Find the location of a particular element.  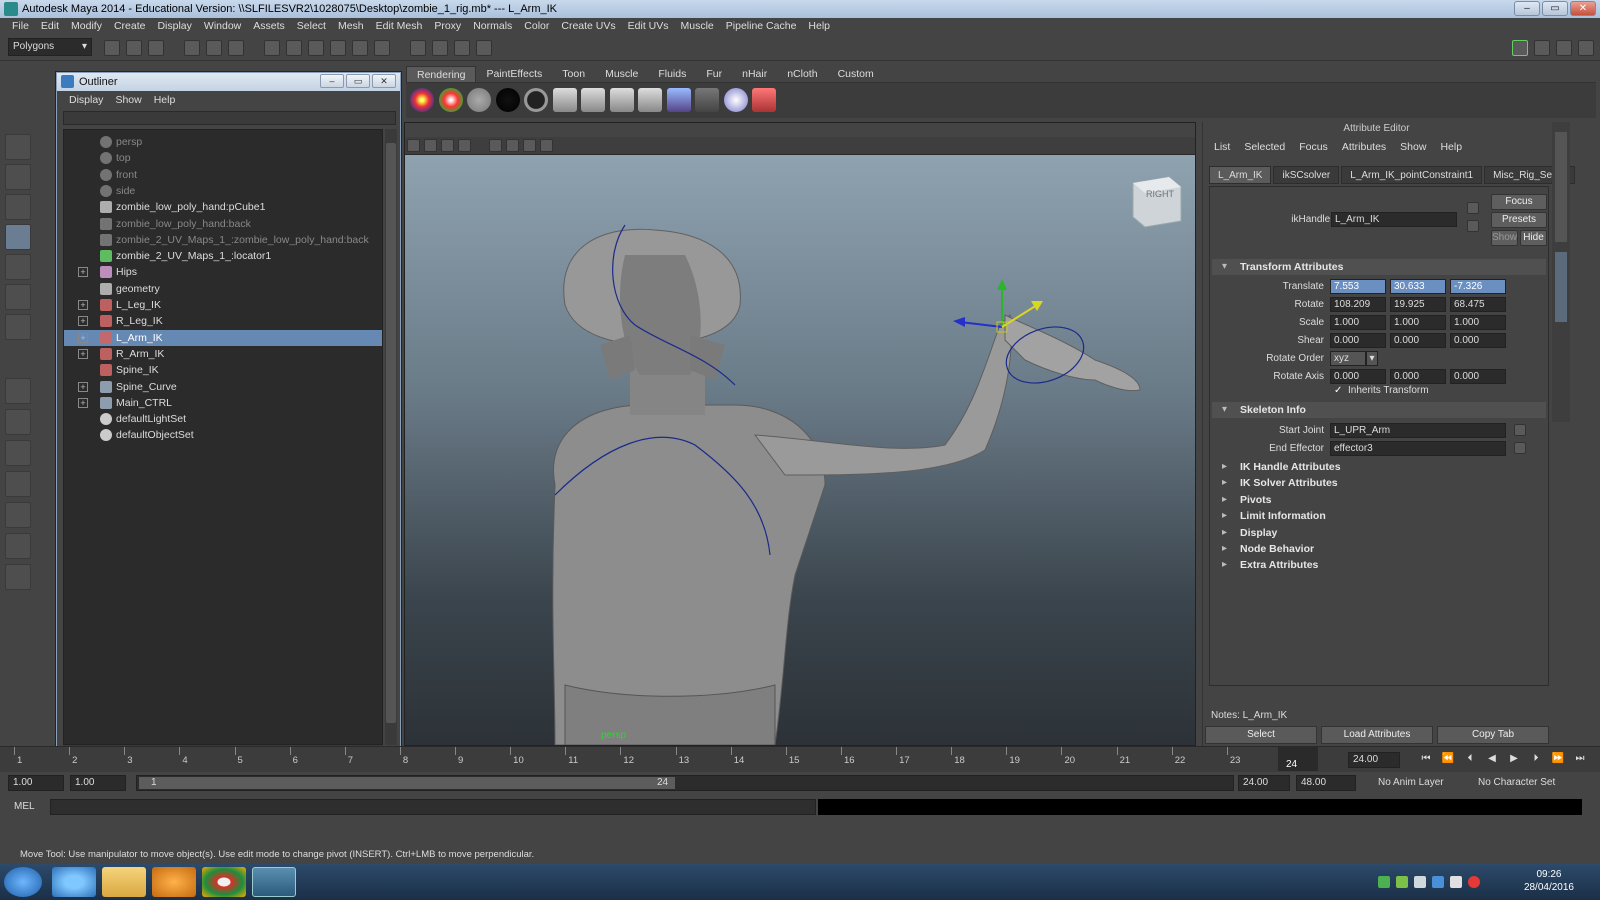

inherits-transform-checkbox: ✓ is located at coordinates (1339, 391).